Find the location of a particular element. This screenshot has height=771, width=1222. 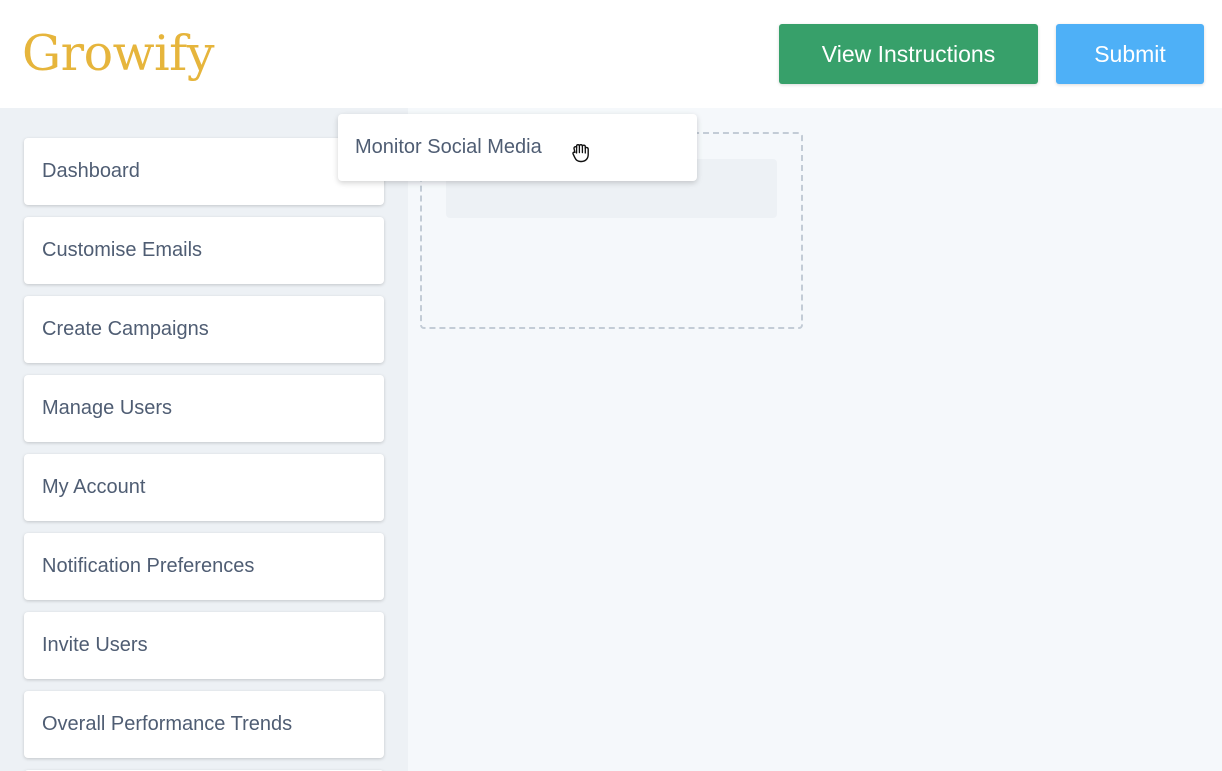

sidebar-item-overall-performance-trends: Overall Performance Trends is located at coordinates (204, 724).